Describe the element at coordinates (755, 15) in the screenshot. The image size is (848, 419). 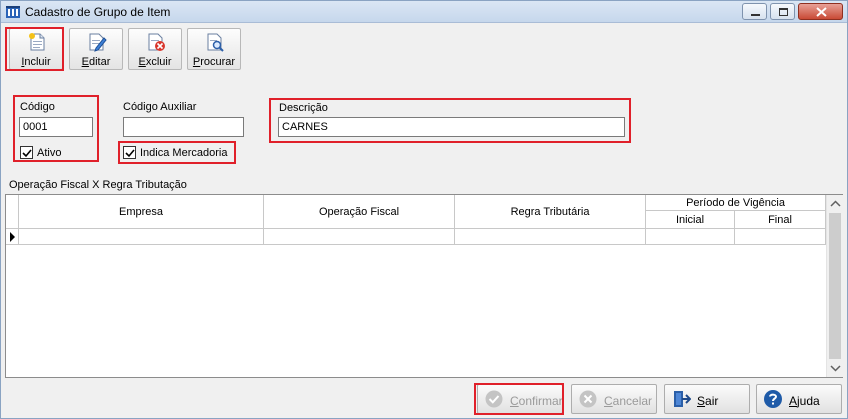
I see `minimize-icon` at that location.